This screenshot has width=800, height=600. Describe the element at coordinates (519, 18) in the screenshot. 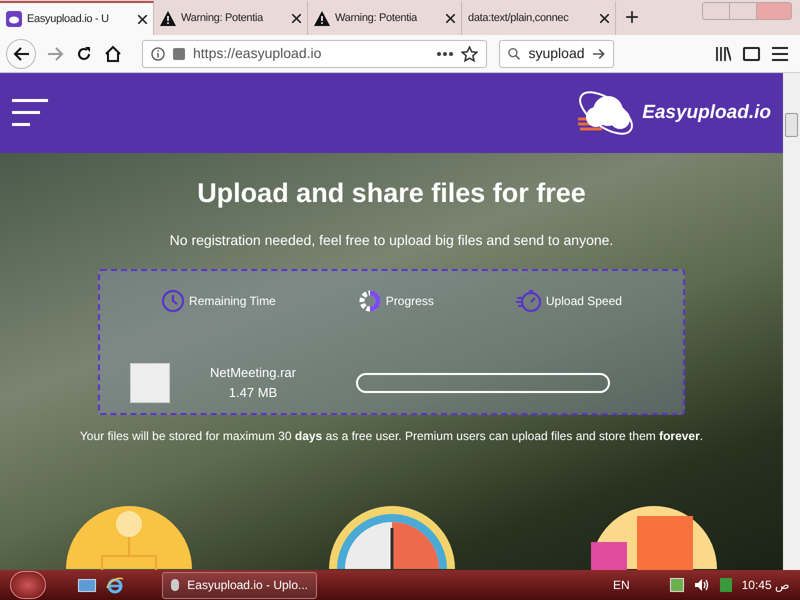

I see `tab-title: data:text/plain,connec` at that location.